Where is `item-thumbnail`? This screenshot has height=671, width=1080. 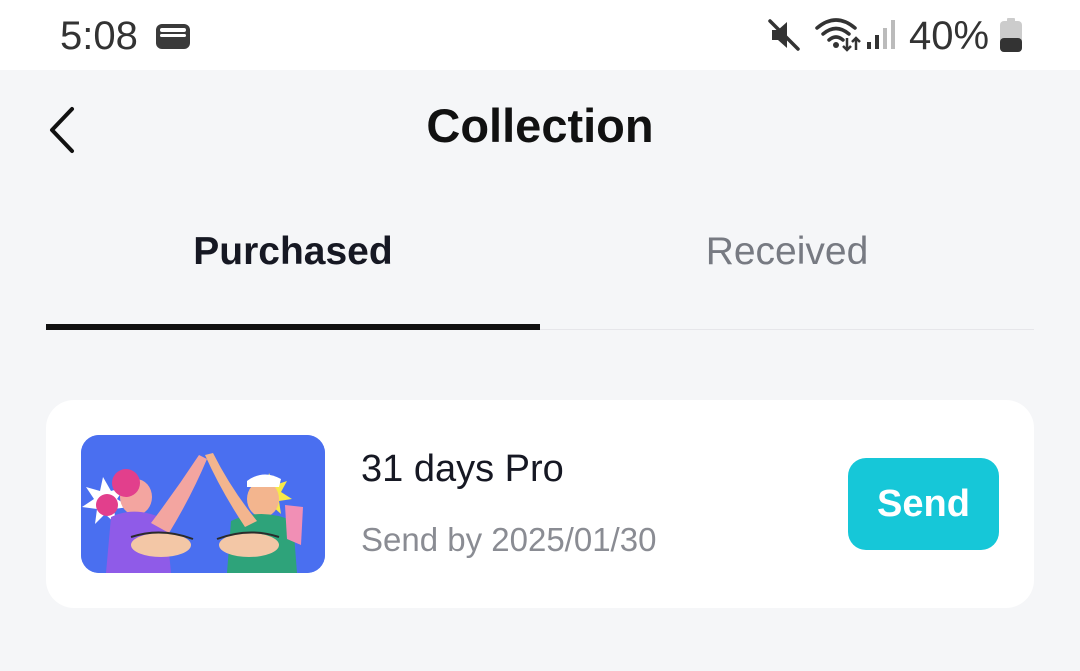
item-thumbnail is located at coordinates (203, 504).